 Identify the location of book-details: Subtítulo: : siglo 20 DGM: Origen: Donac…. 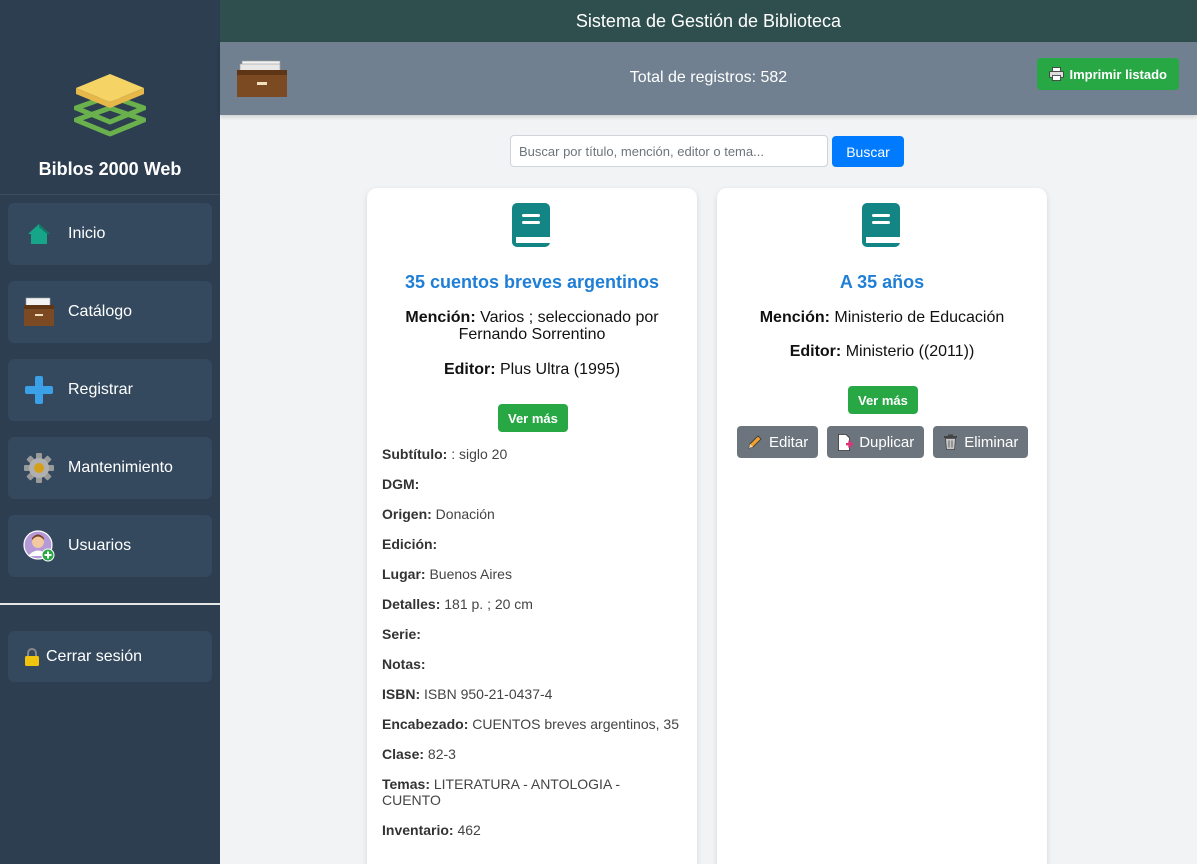
(532, 649).